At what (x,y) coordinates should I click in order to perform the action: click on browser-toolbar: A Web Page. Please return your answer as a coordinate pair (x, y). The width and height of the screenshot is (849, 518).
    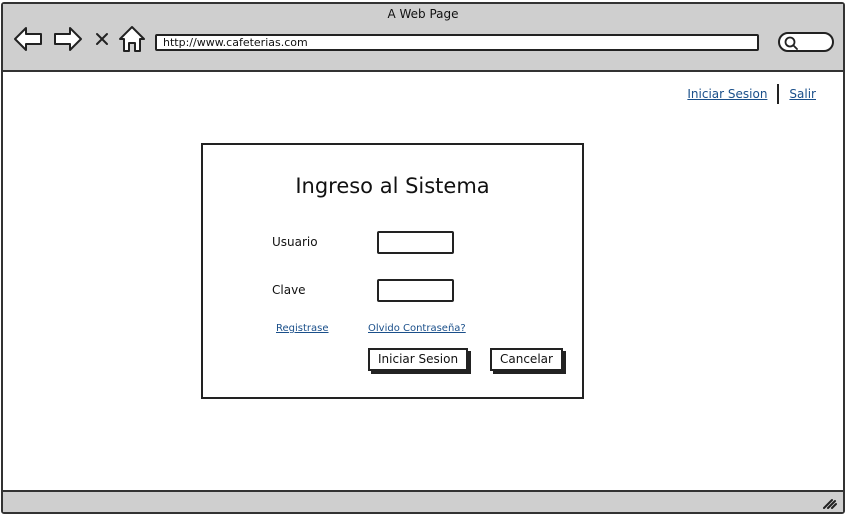
    Looking at the image, I should click on (423, 38).